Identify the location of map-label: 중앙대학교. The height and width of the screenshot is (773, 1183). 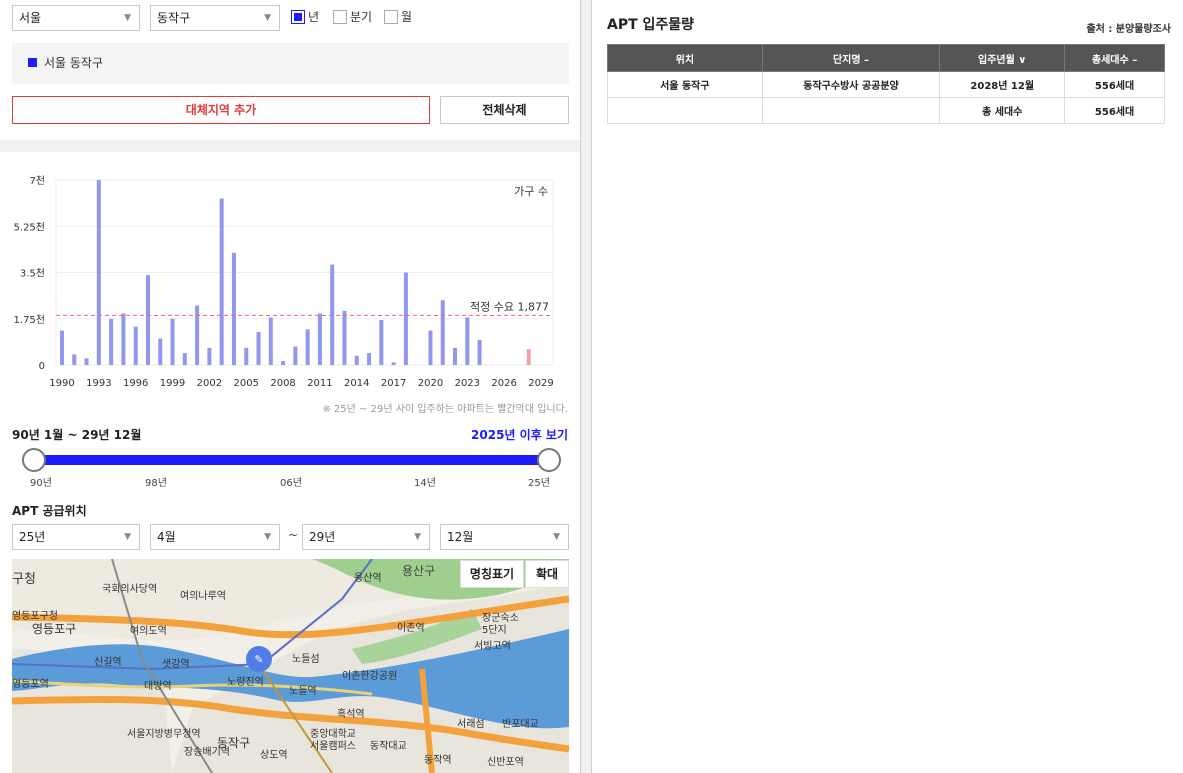
(333, 734).